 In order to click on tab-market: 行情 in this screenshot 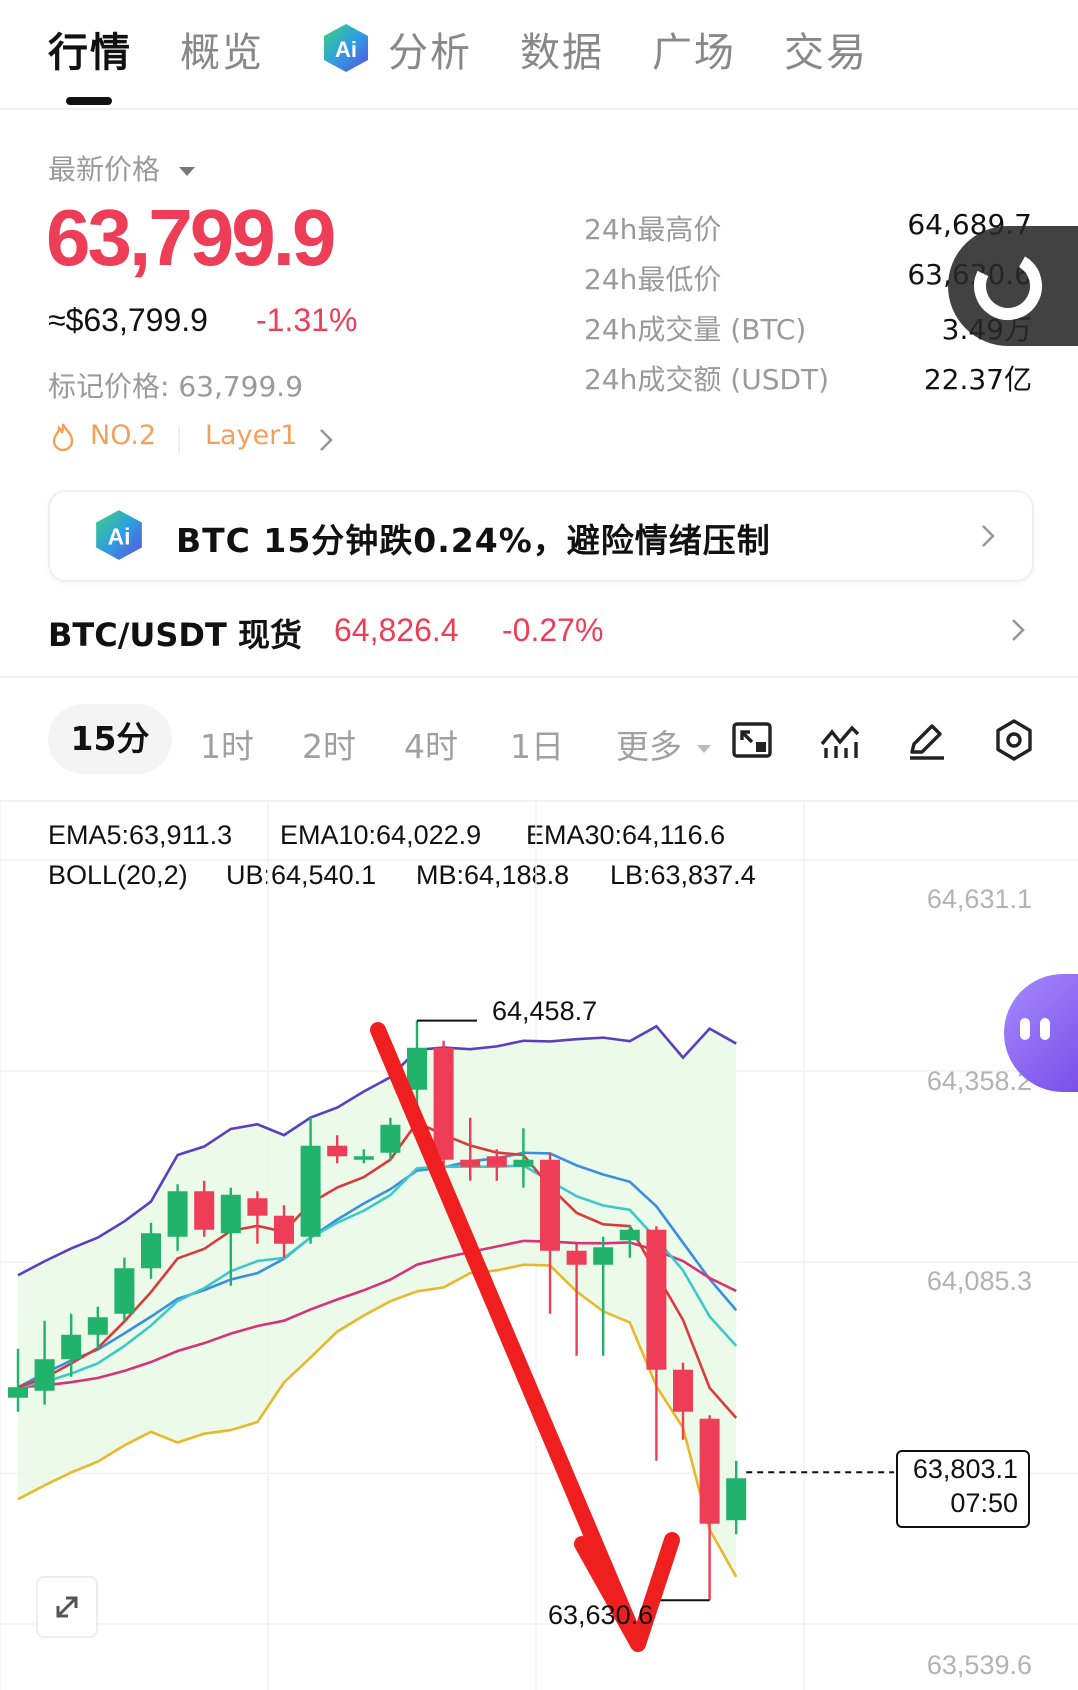, I will do `click(90, 49)`.